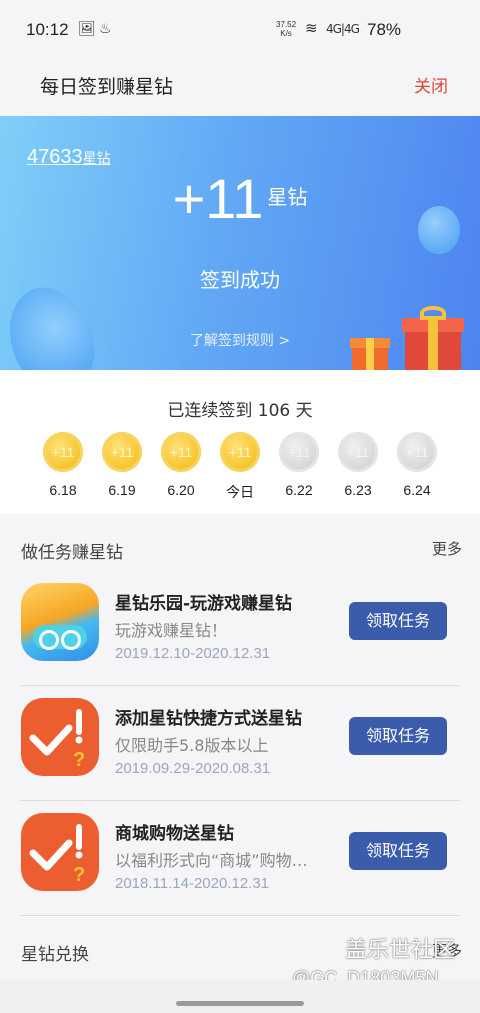 Image resolution: width=480 pixels, height=1013 pixels. I want to click on balance-unit: 星钻, so click(96, 159).